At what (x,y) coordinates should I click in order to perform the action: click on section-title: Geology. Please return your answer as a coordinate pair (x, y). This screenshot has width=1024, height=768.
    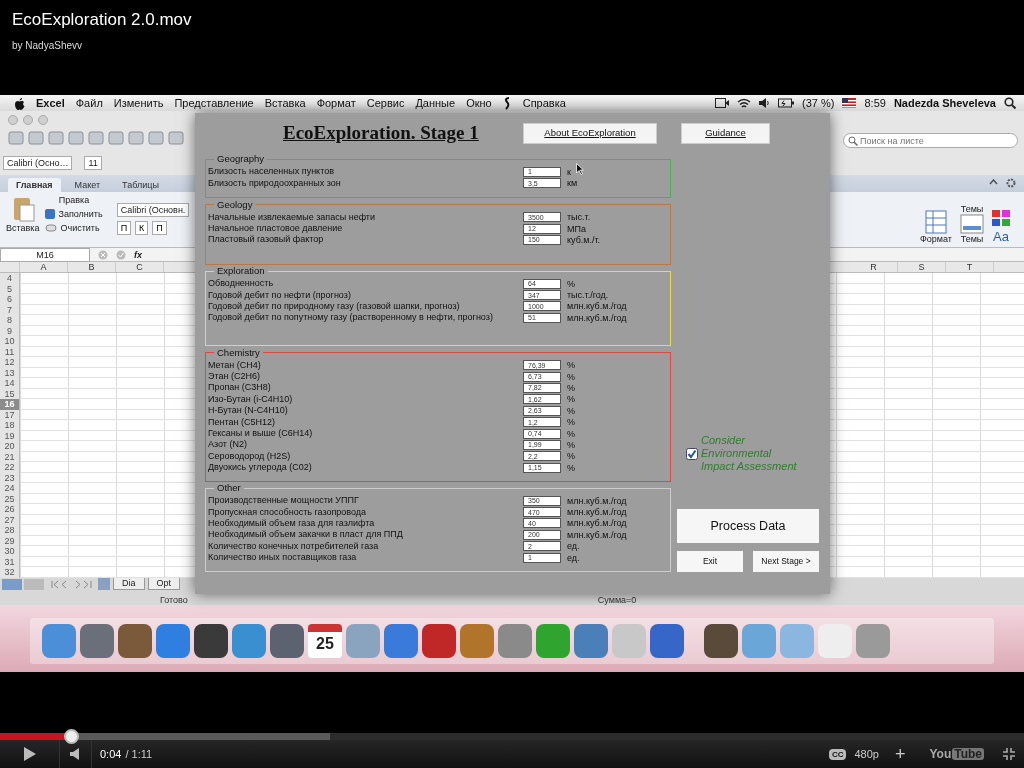
    Looking at the image, I should click on (235, 204).